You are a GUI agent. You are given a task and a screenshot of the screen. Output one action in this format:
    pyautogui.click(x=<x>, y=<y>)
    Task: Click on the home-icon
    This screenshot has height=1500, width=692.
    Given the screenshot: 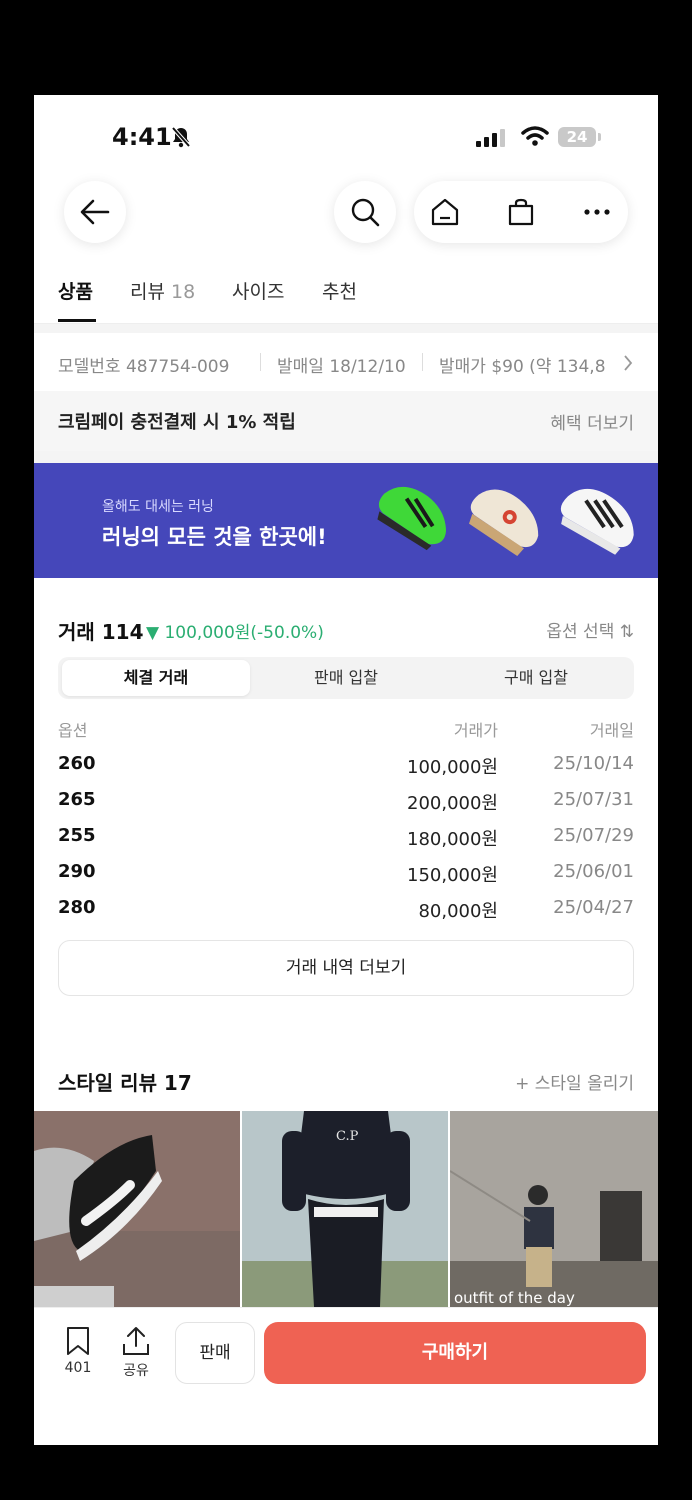 What is the action you would take?
    pyautogui.click(x=445, y=212)
    